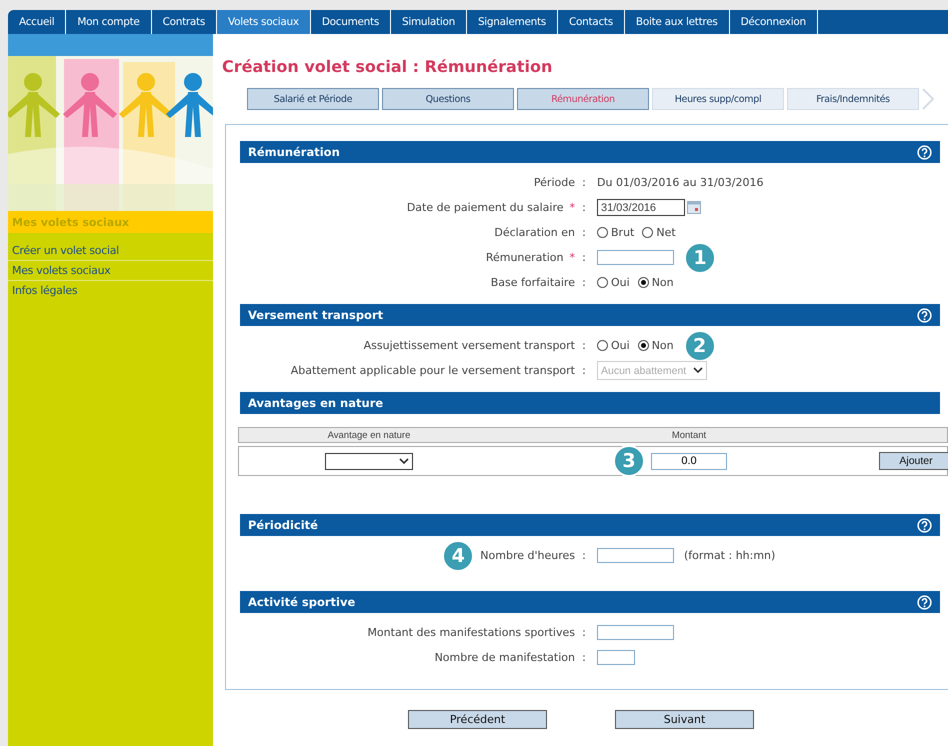 The image size is (948, 746). I want to click on field-label: Période, so click(554, 182).